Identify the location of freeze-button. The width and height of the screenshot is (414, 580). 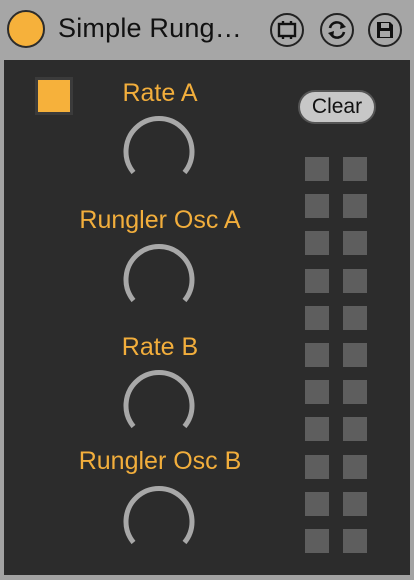
(287, 30).